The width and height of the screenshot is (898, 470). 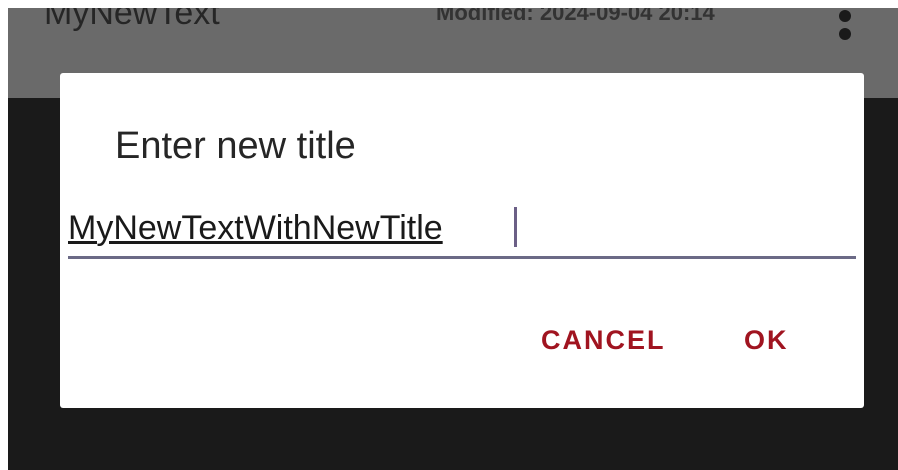 What do you see at coordinates (766, 340) in the screenshot?
I see `ok-button: OK` at bounding box center [766, 340].